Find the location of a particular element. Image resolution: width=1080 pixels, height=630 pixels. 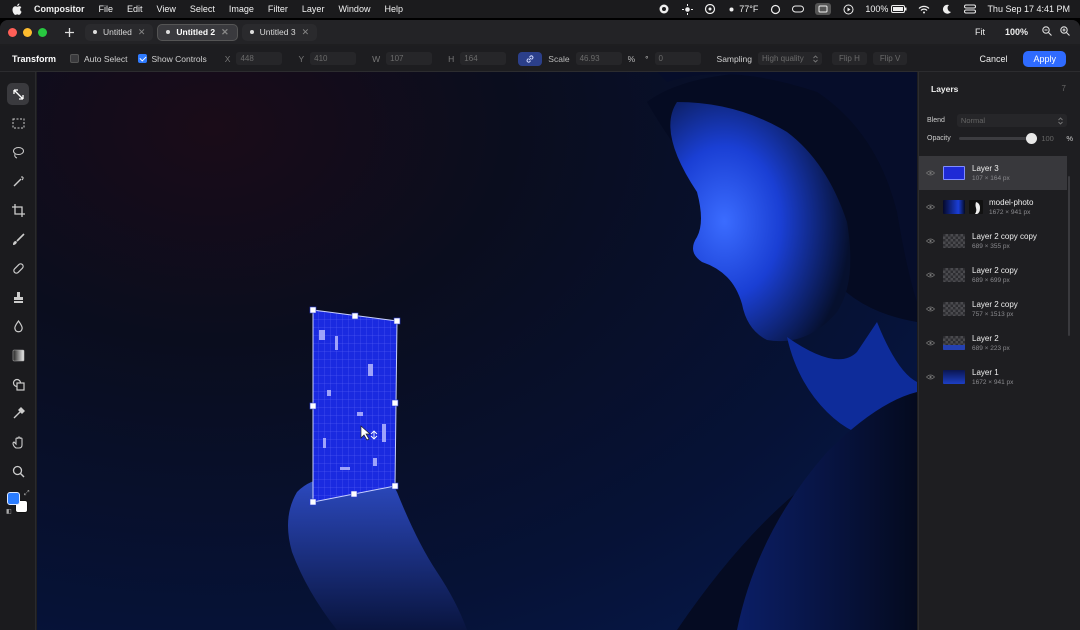

blend-mode-select: Normal is located at coordinates (1011, 120).